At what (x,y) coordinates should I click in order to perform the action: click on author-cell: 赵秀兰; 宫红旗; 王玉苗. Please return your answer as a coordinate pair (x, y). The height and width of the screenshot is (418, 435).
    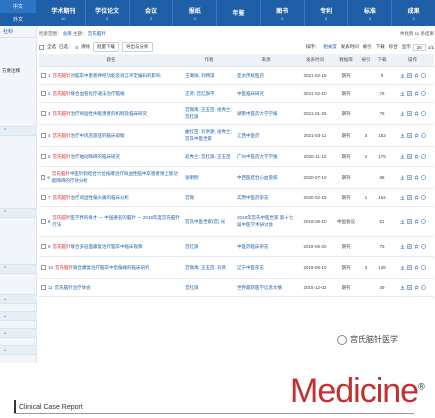
    Looking at the image, I should click on (209, 156).